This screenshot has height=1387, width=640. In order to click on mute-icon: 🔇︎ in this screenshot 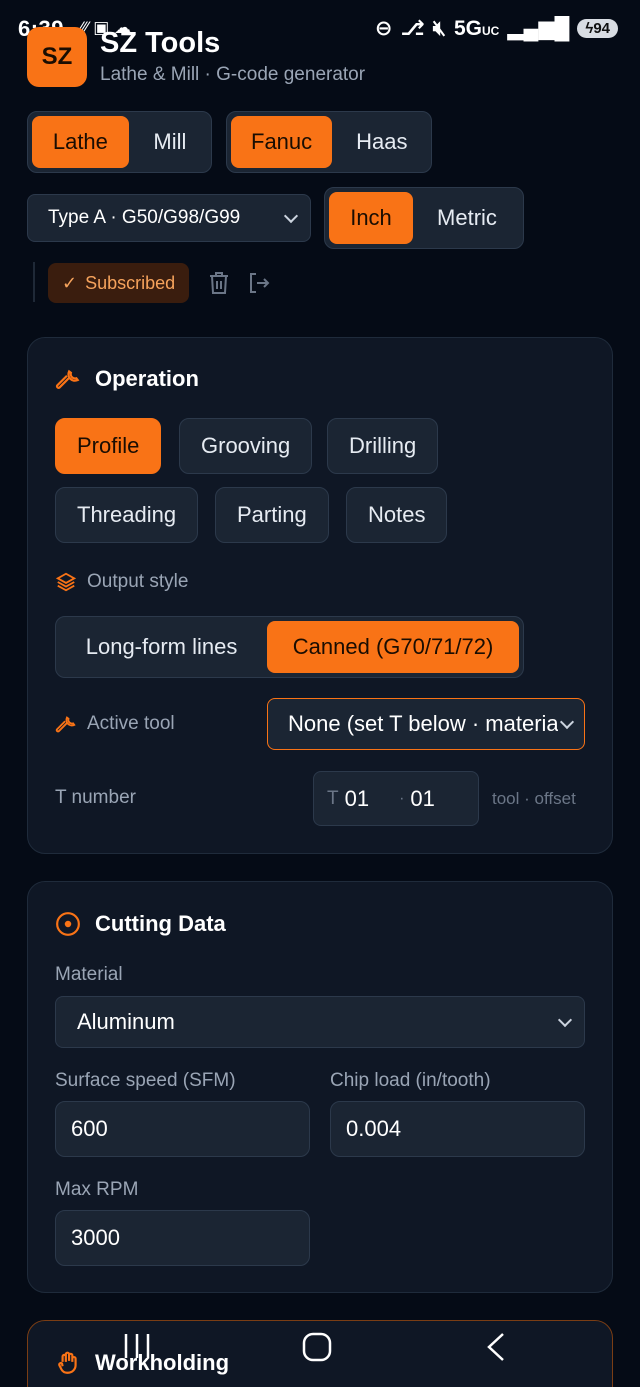, I will do `click(439, 28)`.